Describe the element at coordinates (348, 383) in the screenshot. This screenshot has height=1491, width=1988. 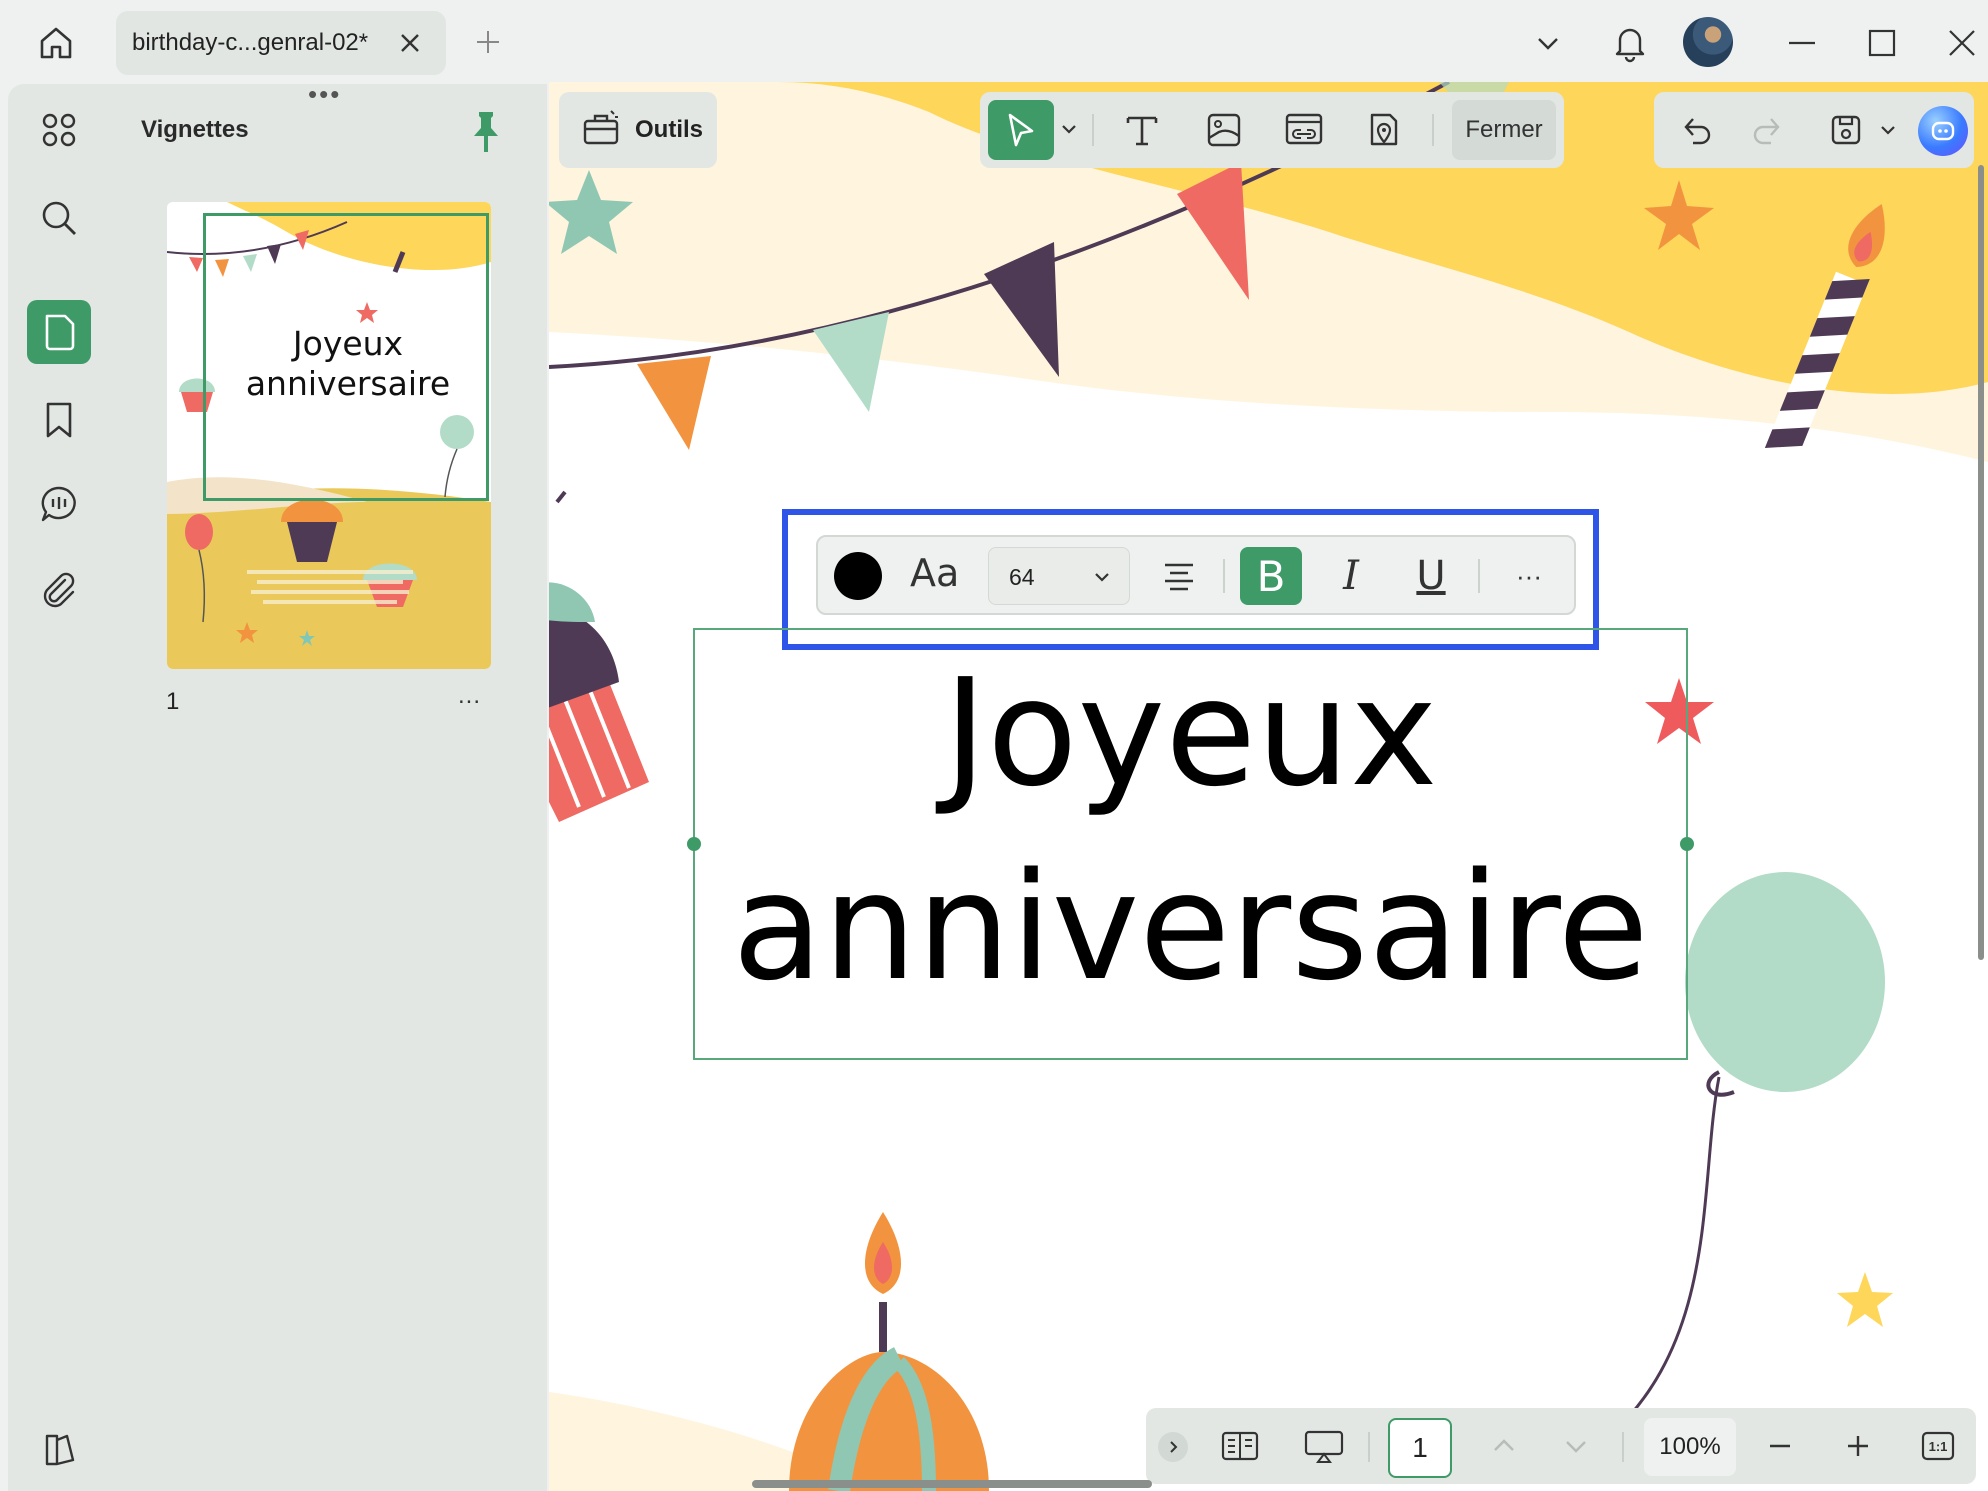
I see `thumbnail-title-line2: anniversaire` at that location.